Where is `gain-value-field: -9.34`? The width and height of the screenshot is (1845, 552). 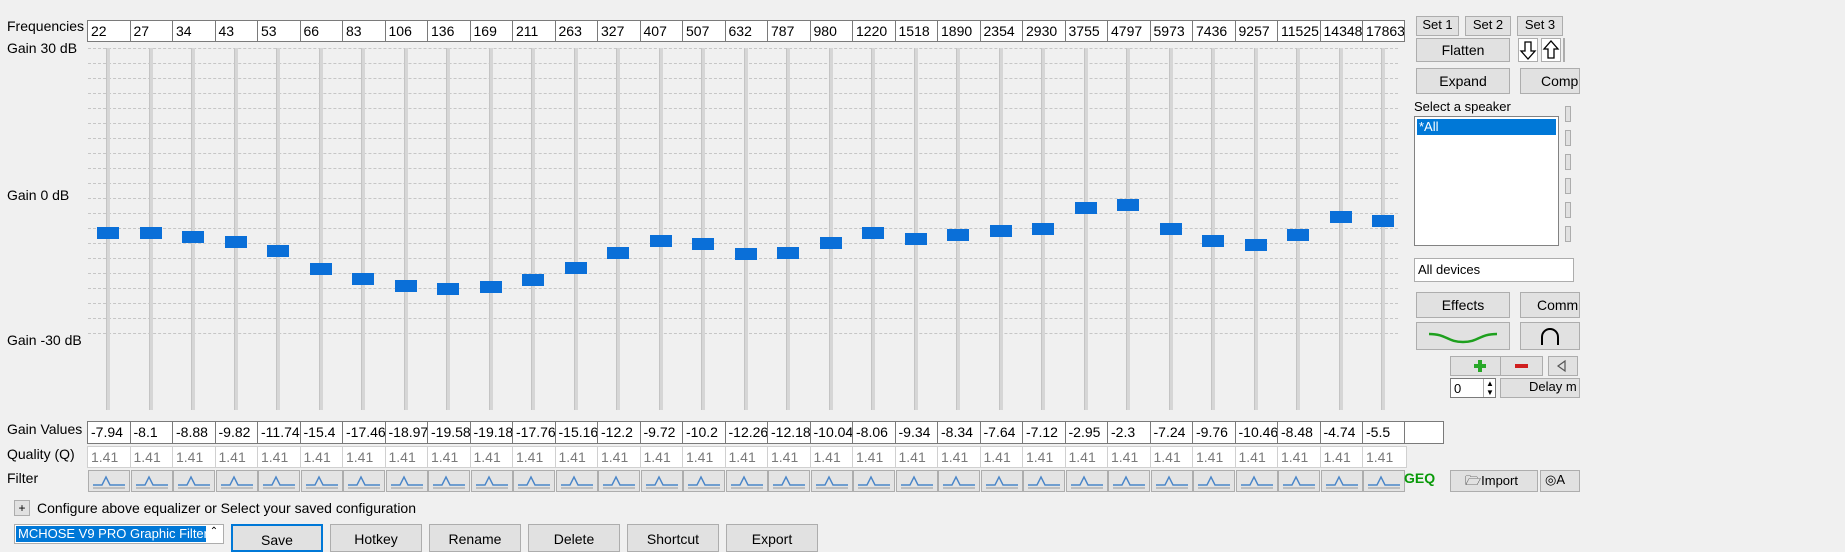
gain-value-field: -9.34 is located at coordinates (917, 432).